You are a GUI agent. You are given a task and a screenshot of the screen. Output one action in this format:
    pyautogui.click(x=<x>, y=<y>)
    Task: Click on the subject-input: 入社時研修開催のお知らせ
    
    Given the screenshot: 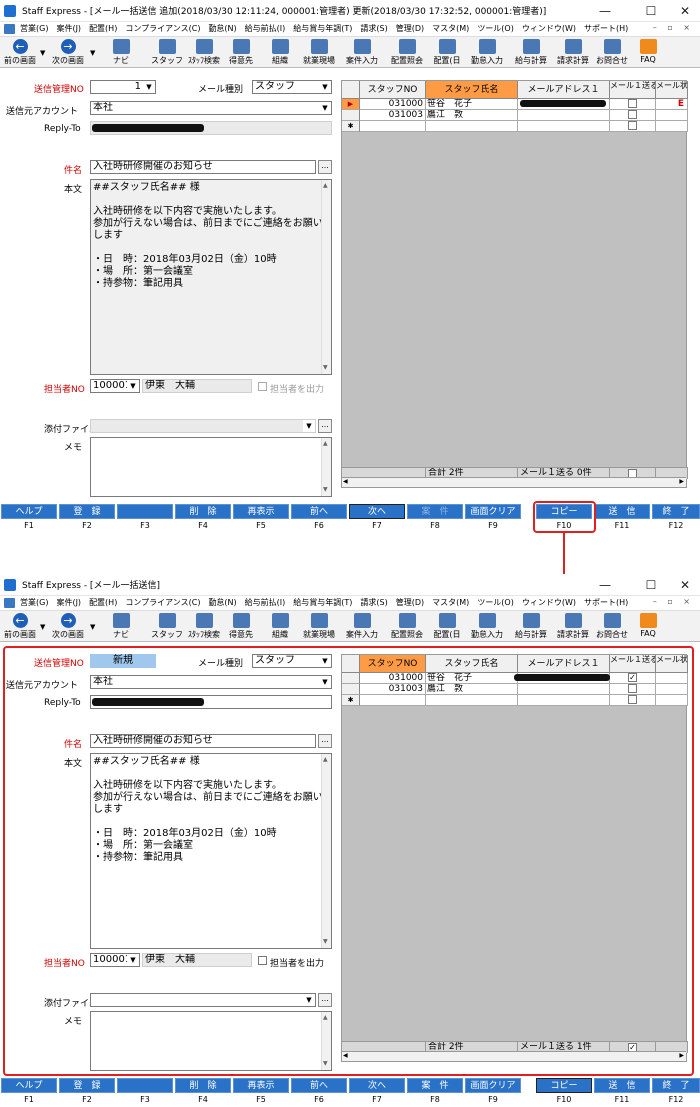 What is the action you would take?
    pyautogui.click(x=203, y=167)
    